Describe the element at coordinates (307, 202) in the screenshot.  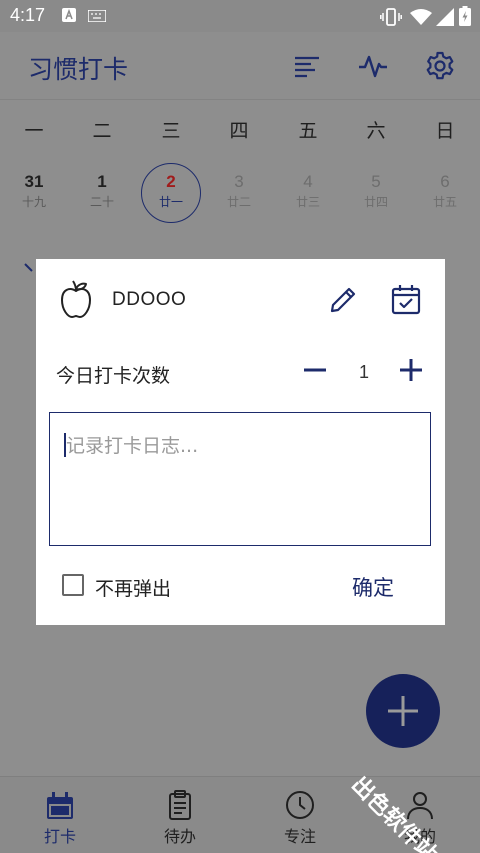
I see `lunar-date: 廿三` at that location.